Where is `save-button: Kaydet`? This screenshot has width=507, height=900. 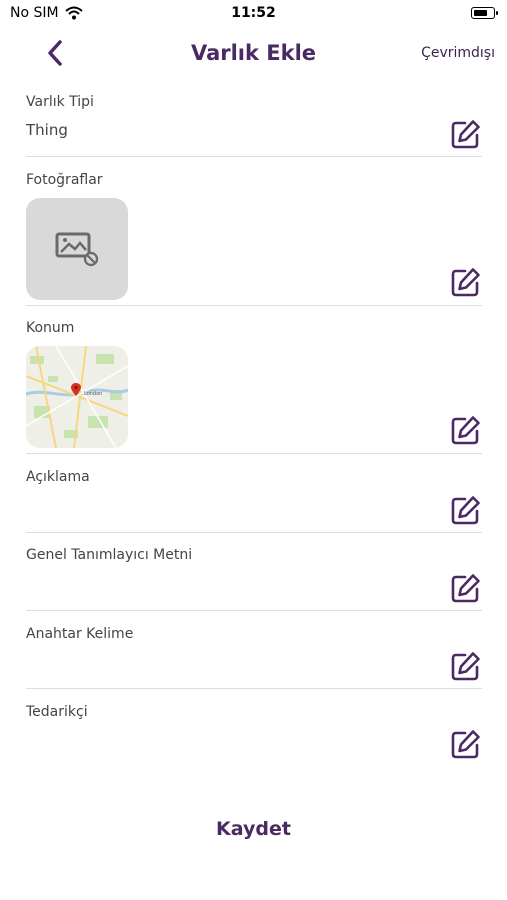 save-button: Kaydet is located at coordinates (253, 829).